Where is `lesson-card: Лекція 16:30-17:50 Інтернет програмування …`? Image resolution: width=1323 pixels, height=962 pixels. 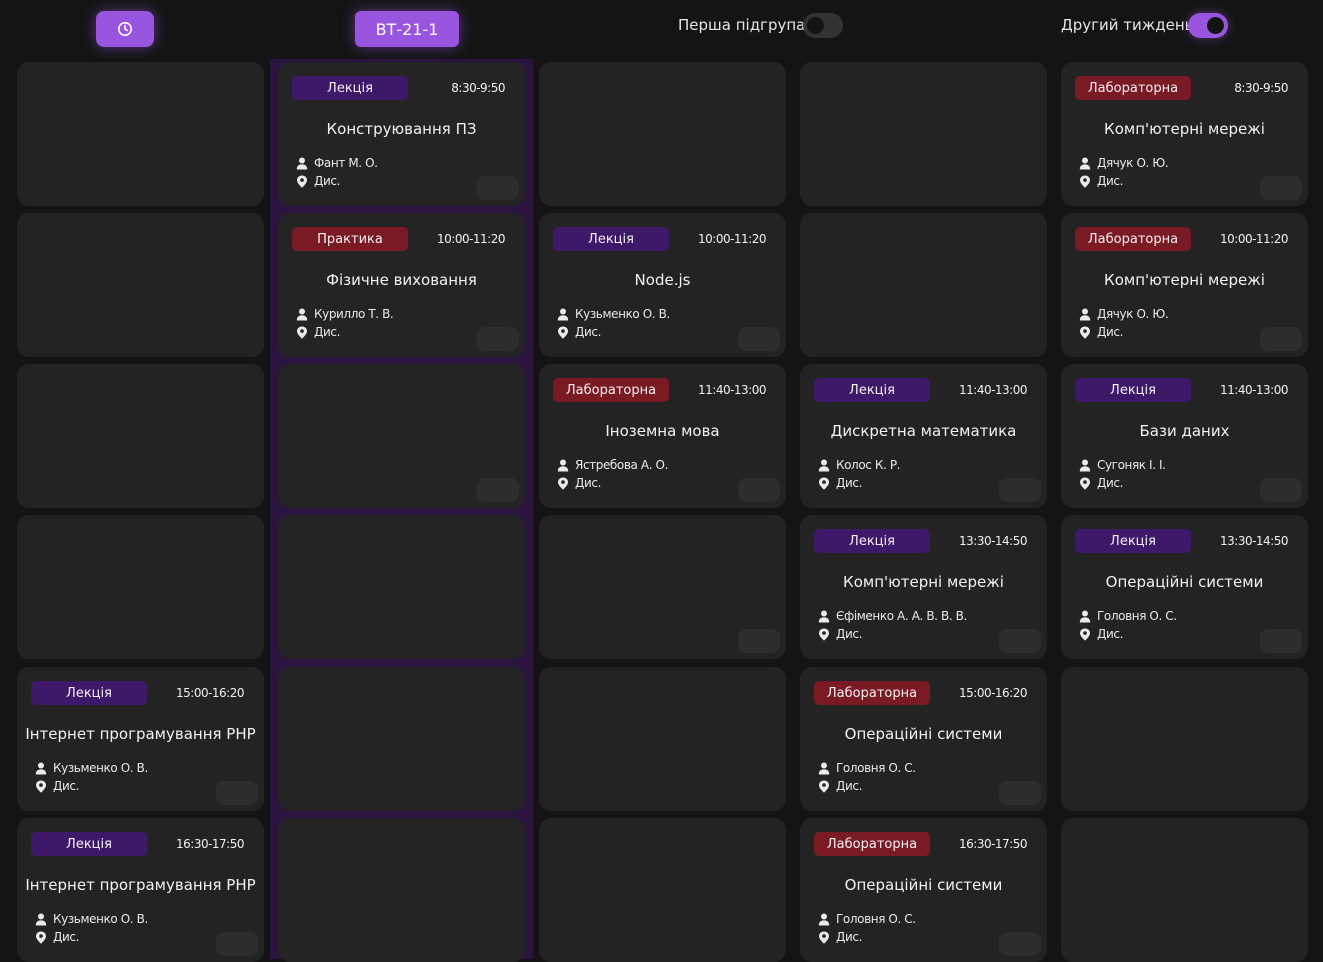
lesson-card: Лекція 16:30-17:50 Інтернет програмування … is located at coordinates (140, 890).